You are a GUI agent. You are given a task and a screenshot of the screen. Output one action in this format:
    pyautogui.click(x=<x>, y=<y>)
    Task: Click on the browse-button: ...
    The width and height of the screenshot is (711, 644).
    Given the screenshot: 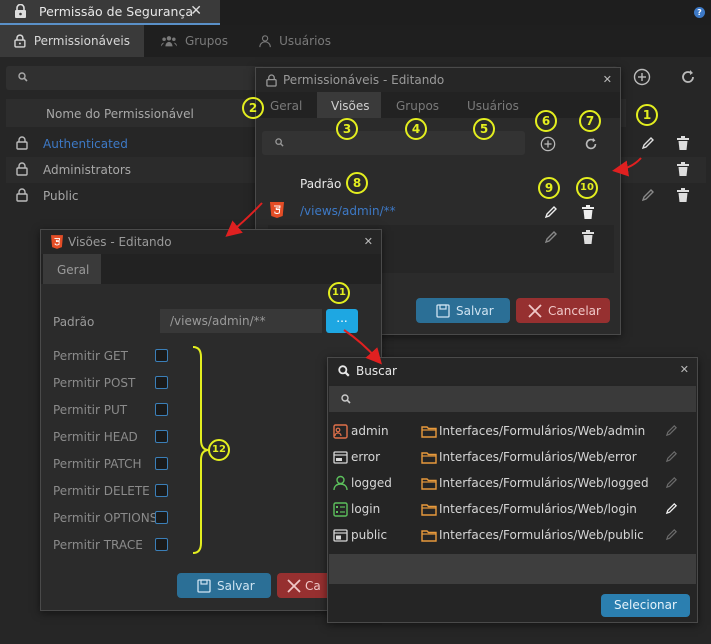 What is the action you would take?
    pyautogui.click(x=342, y=321)
    